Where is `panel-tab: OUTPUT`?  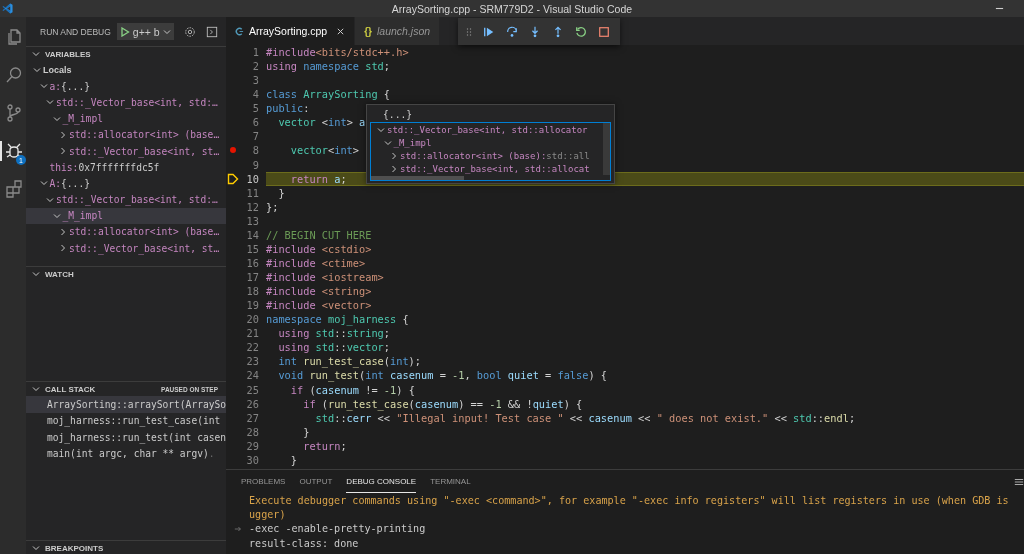 panel-tab: OUTPUT is located at coordinates (316, 481).